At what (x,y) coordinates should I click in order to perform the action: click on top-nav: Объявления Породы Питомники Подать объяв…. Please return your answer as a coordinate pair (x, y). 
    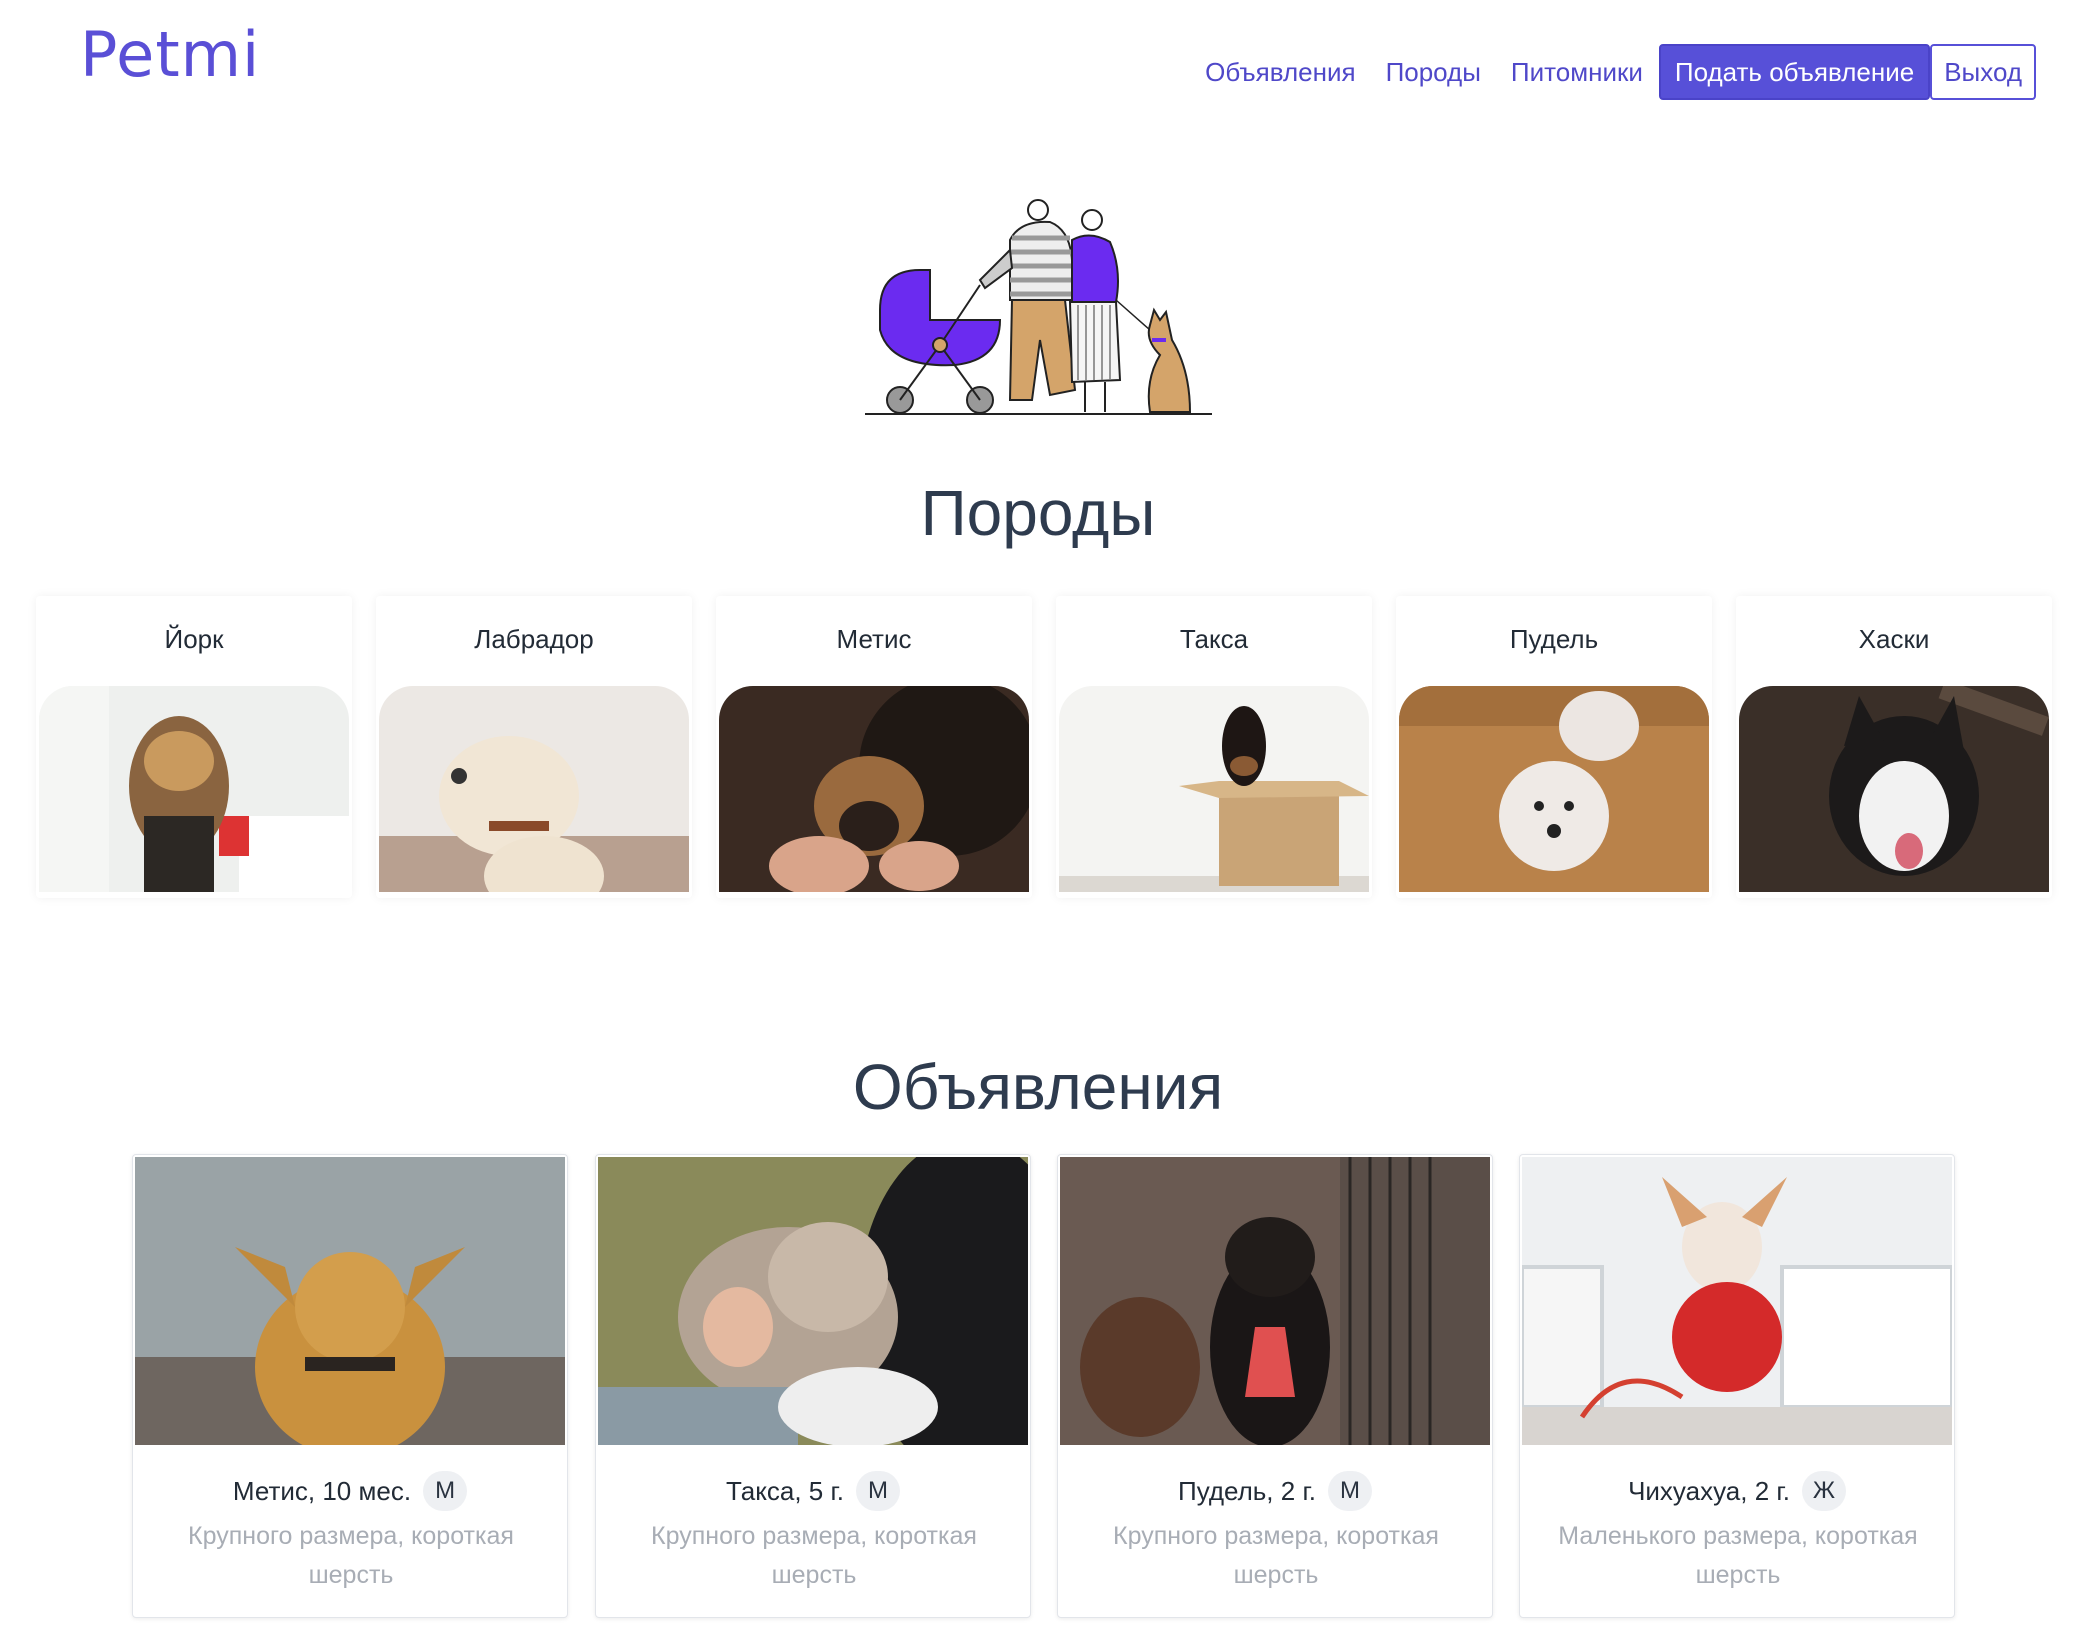
    Looking at the image, I should click on (1605, 72).